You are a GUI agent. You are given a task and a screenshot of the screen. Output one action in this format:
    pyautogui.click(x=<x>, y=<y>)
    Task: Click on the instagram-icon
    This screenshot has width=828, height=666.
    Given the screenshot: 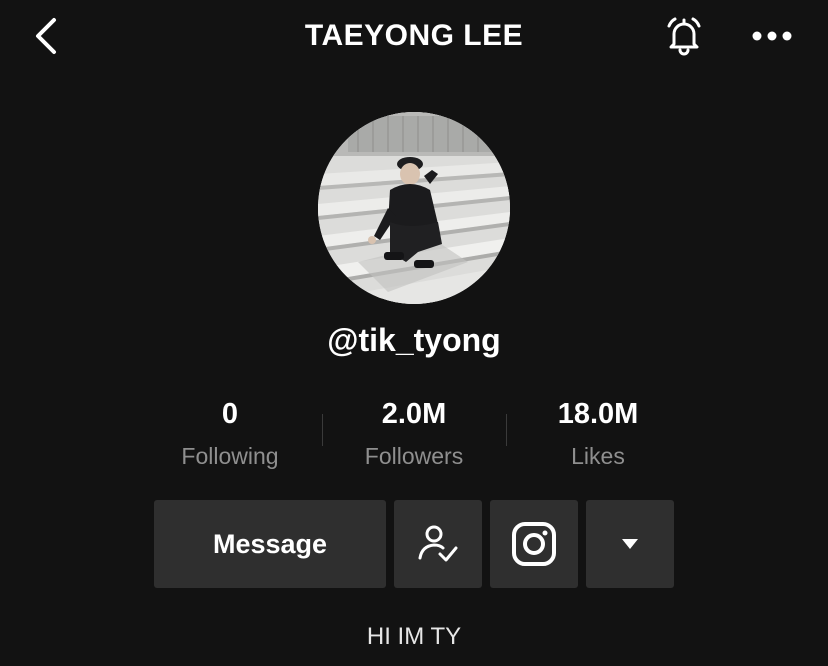 What is the action you would take?
    pyautogui.click(x=534, y=544)
    